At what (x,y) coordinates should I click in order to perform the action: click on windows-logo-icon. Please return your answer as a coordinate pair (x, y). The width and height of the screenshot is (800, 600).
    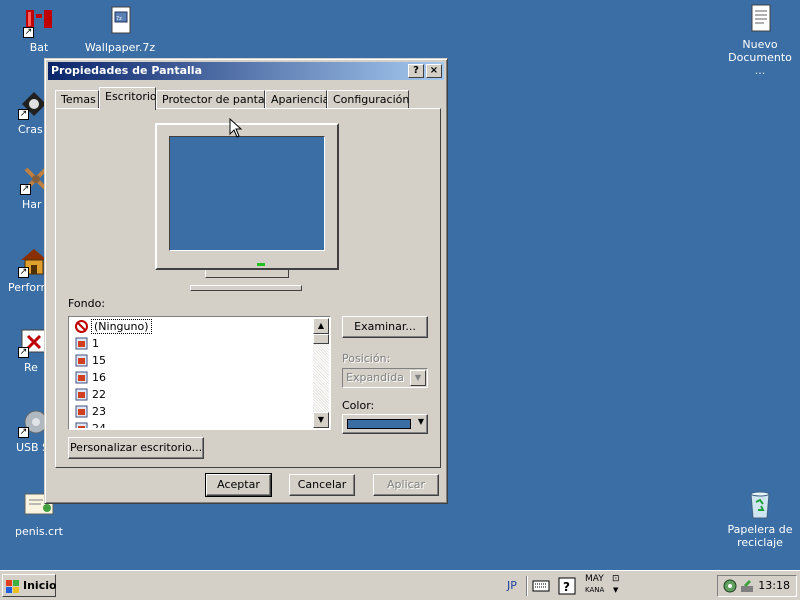
    Looking at the image, I should click on (13, 589).